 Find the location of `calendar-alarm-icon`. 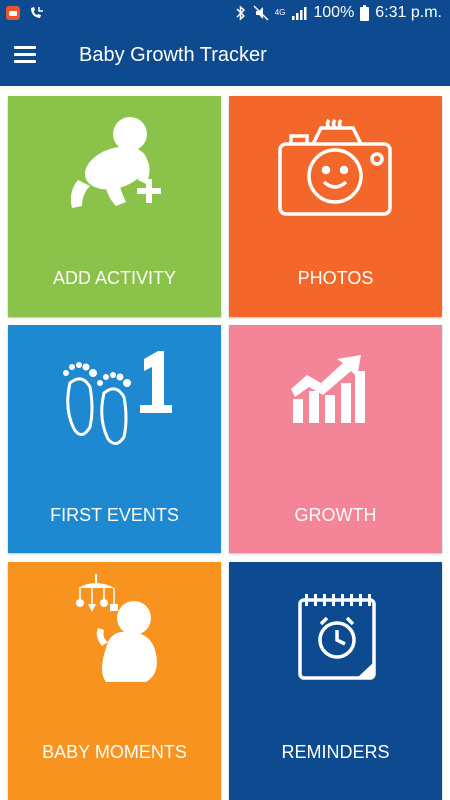

calendar-alarm-icon is located at coordinates (337, 637).